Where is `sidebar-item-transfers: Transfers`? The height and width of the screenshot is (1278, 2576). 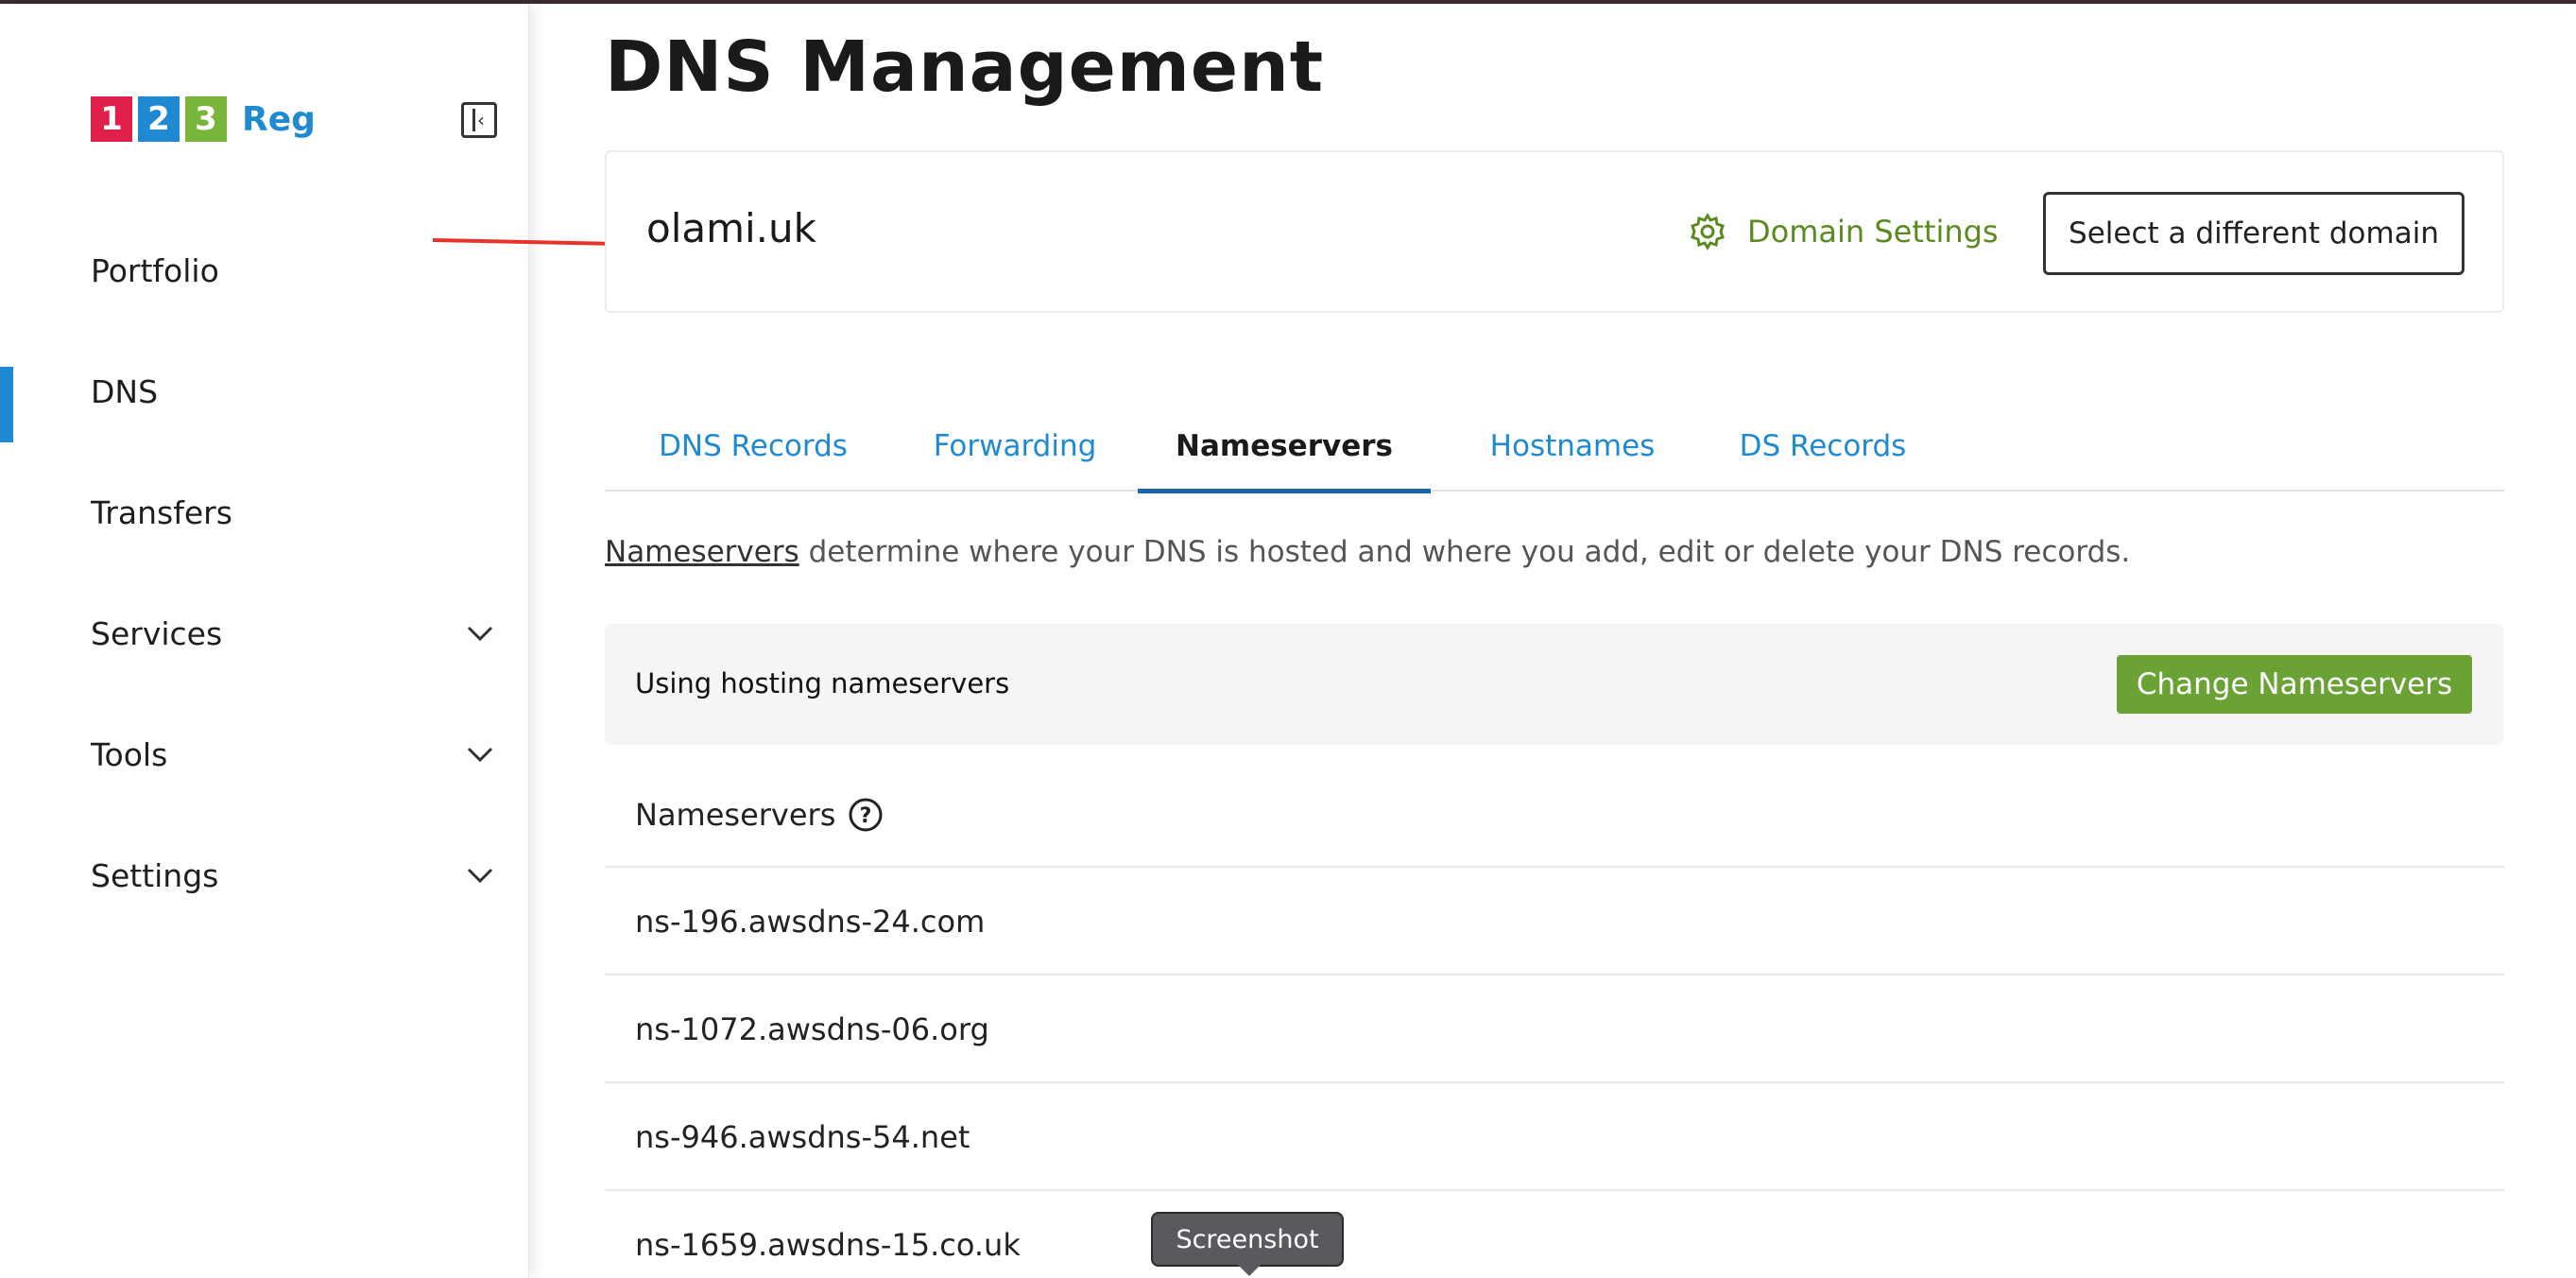 sidebar-item-transfers: Transfers is located at coordinates (264, 512).